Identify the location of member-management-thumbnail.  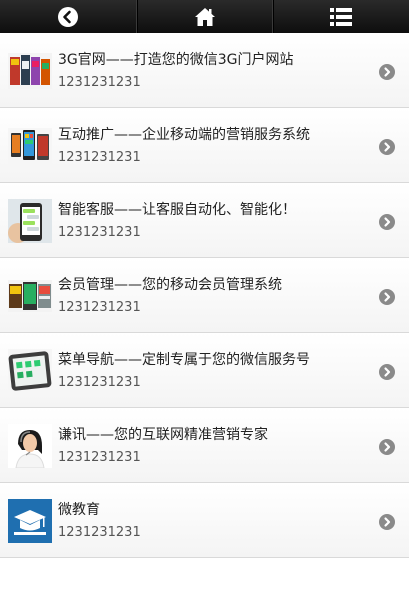
(30, 296).